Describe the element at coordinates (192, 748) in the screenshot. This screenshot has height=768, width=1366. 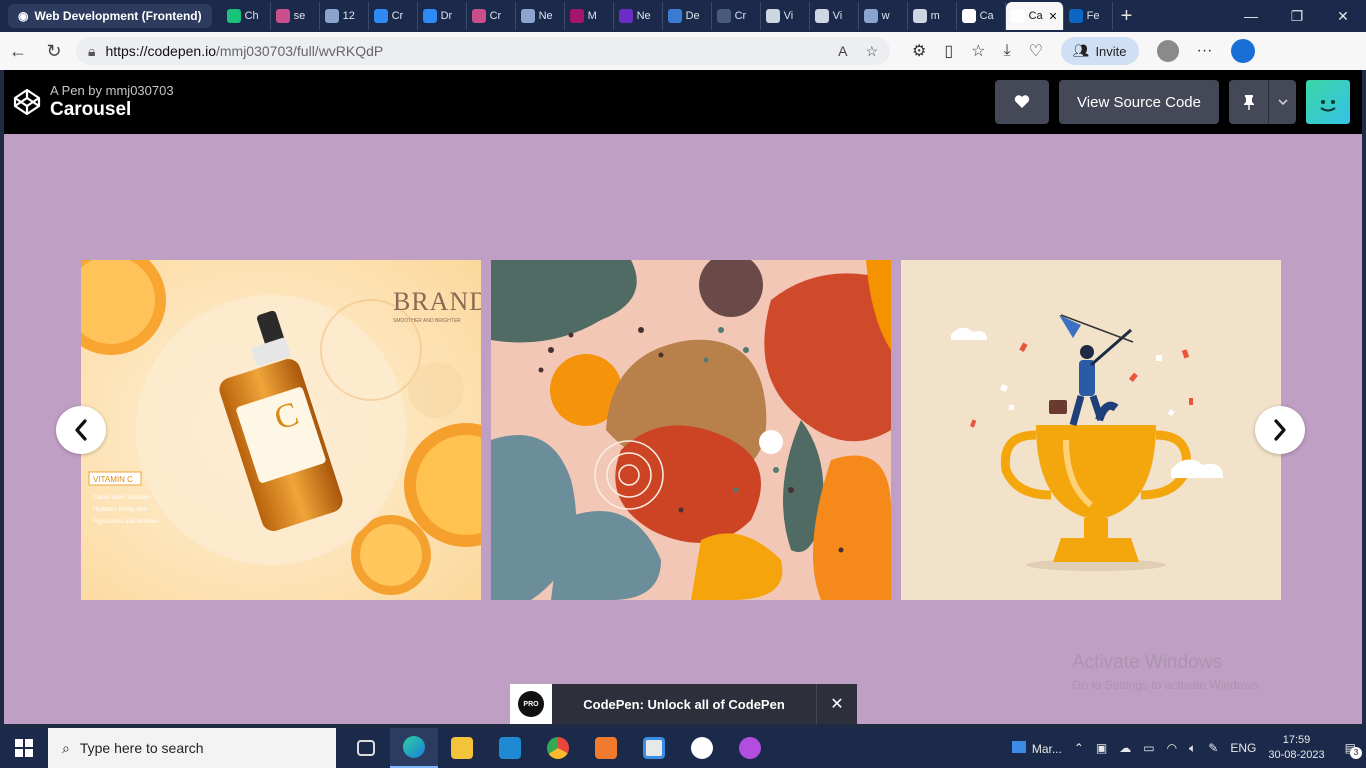
I see `taskbar-search: ⌕ Type here to search` at that location.